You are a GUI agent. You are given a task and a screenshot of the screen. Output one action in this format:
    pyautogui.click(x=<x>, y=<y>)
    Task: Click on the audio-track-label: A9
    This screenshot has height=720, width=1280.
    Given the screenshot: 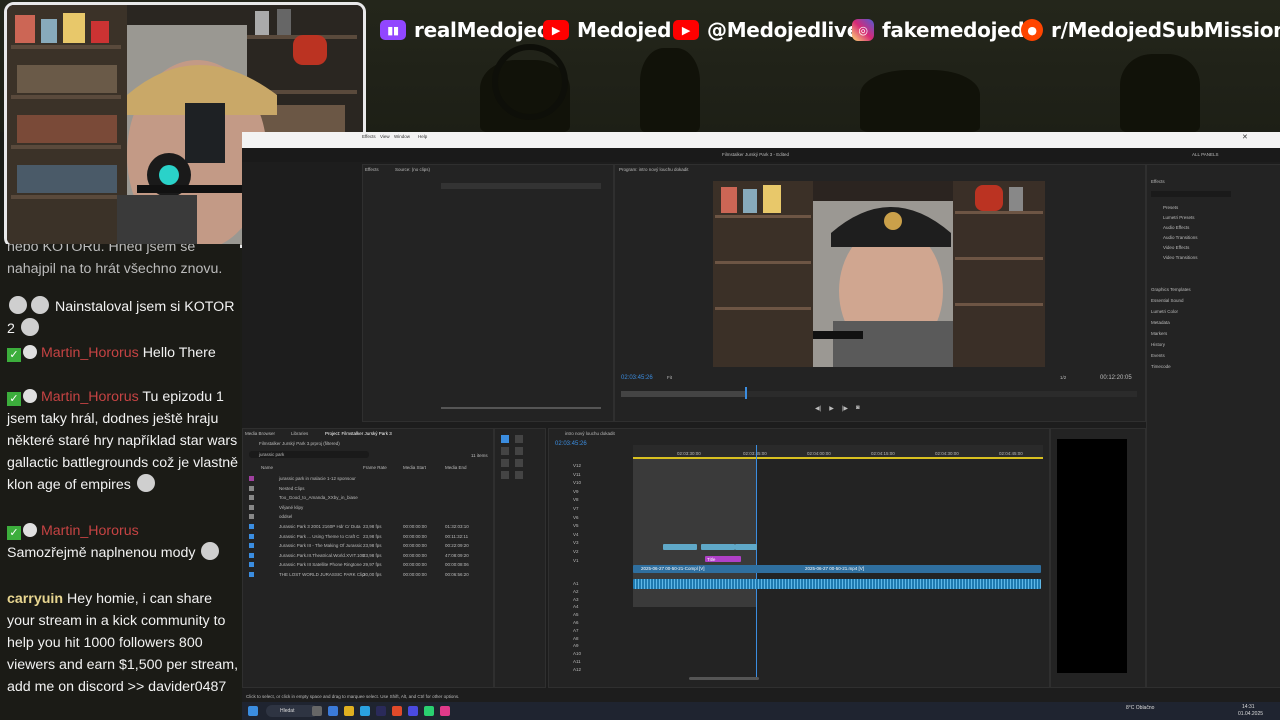 What is the action you would take?
    pyautogui.click(x=576, y=645)
    